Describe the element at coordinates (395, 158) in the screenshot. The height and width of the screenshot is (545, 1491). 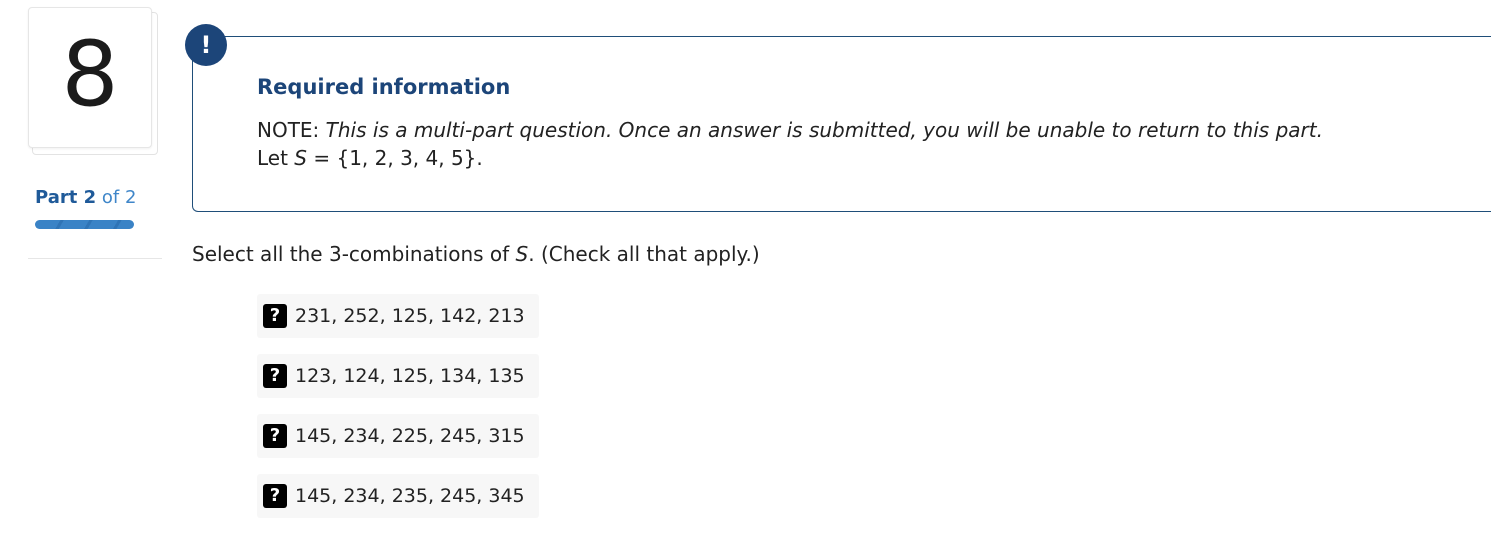
I see `set-value: = {1, 2, 3, 4, 5}.` at that location.